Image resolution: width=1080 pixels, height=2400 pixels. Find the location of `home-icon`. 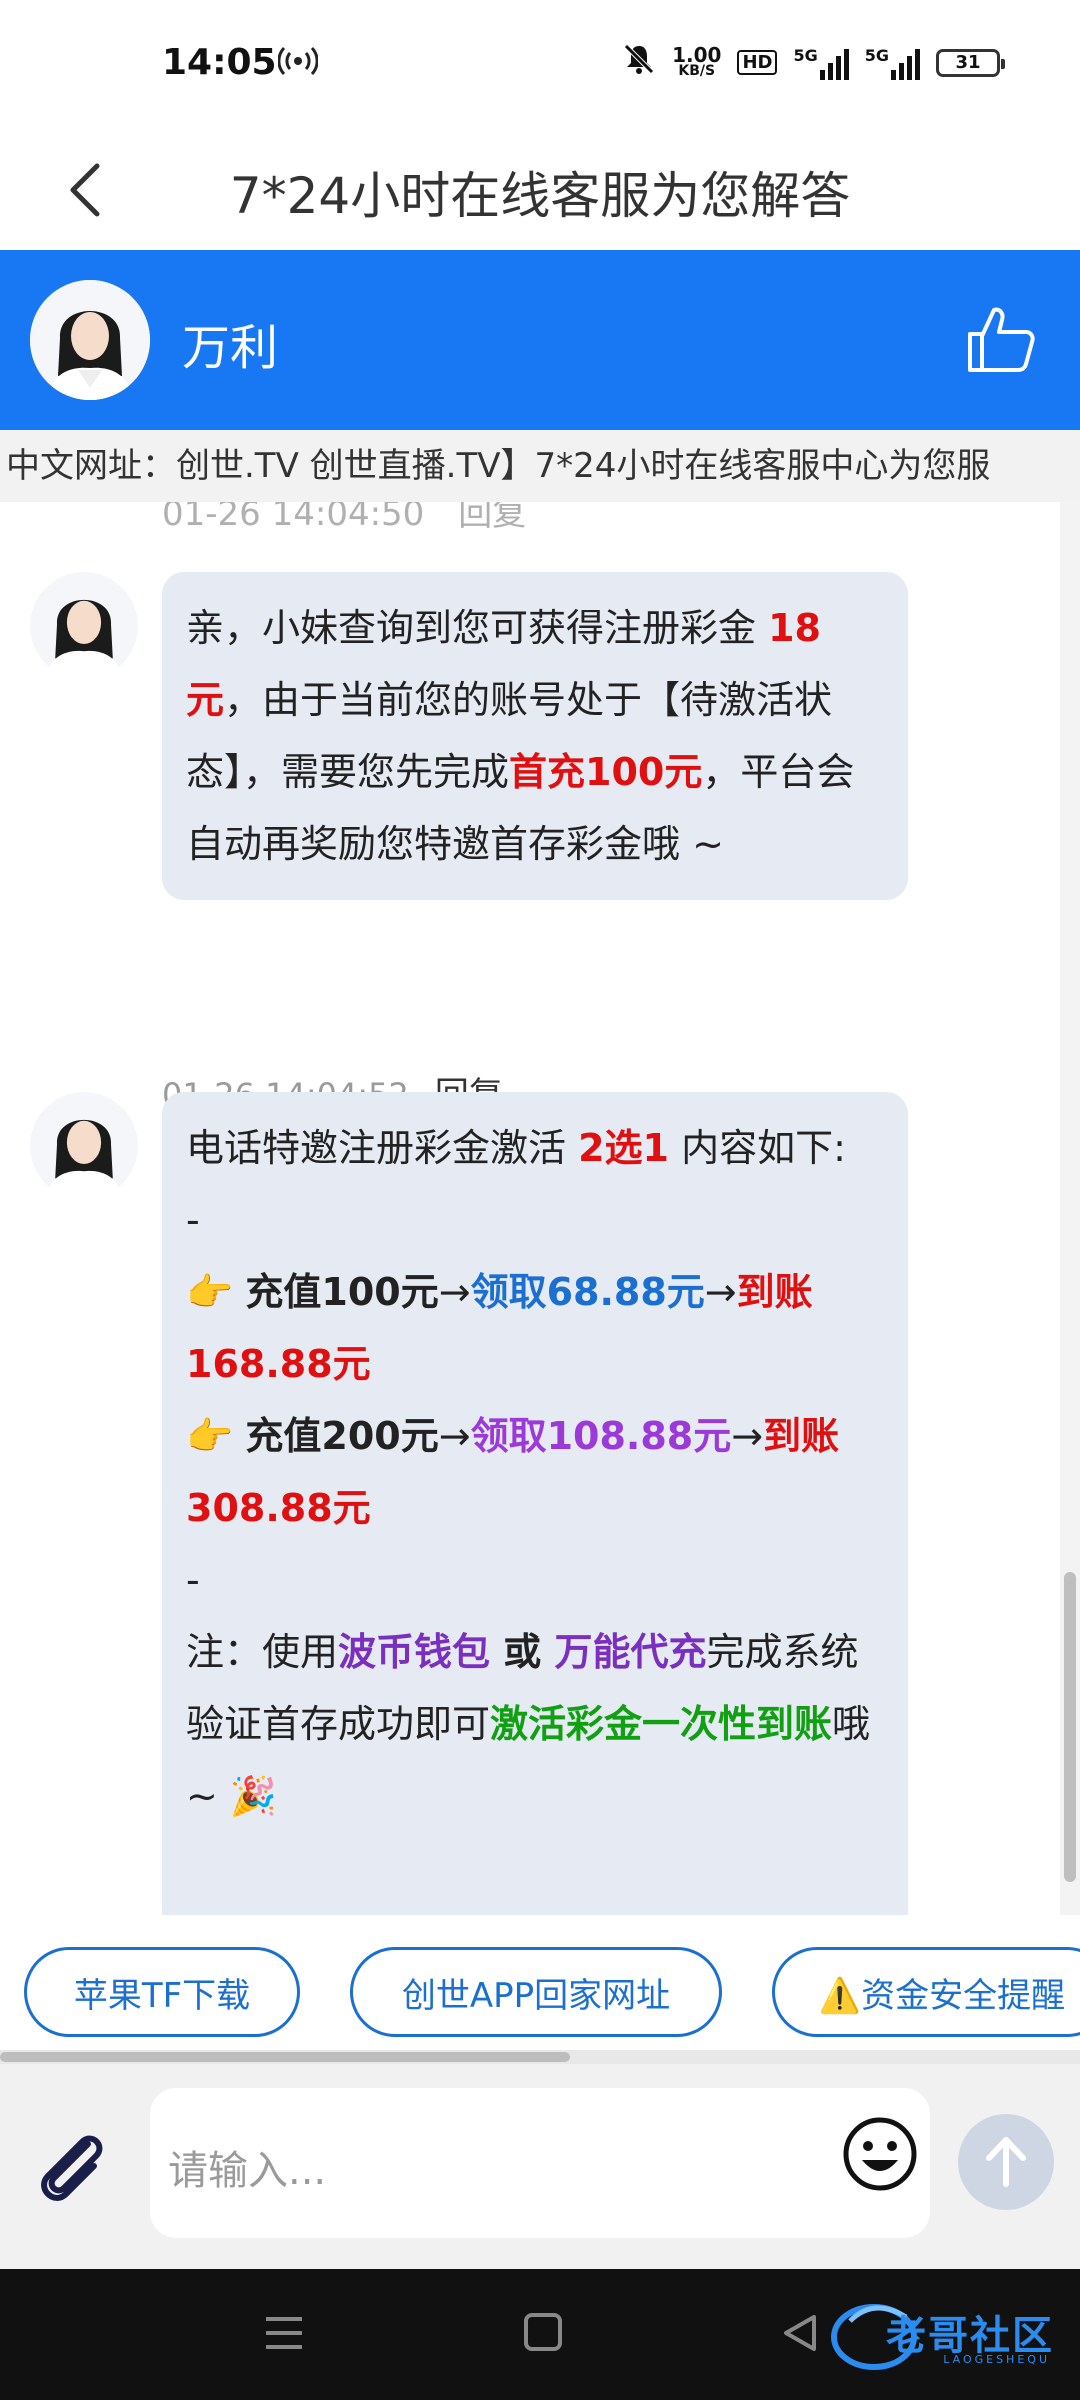

home-icon is located at coordinates (543, 2332).